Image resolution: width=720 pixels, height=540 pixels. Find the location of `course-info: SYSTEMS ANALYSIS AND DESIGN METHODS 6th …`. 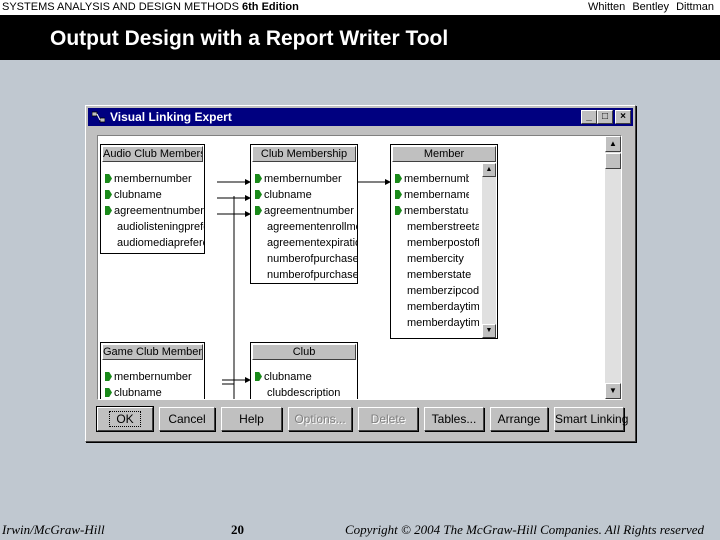

course-info: SYSTEMS ANALYSIS AND DESIGN METHODS 6th … is located at coordinates (150, 7).